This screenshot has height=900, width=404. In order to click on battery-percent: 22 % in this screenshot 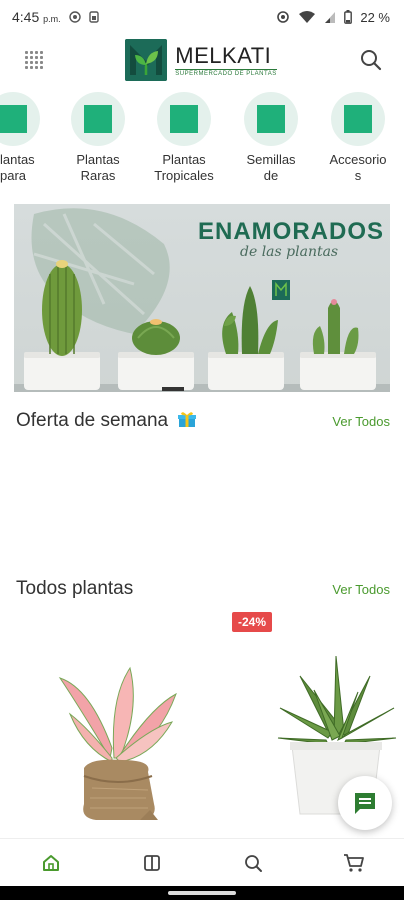, I will do `click(375, 17)`.